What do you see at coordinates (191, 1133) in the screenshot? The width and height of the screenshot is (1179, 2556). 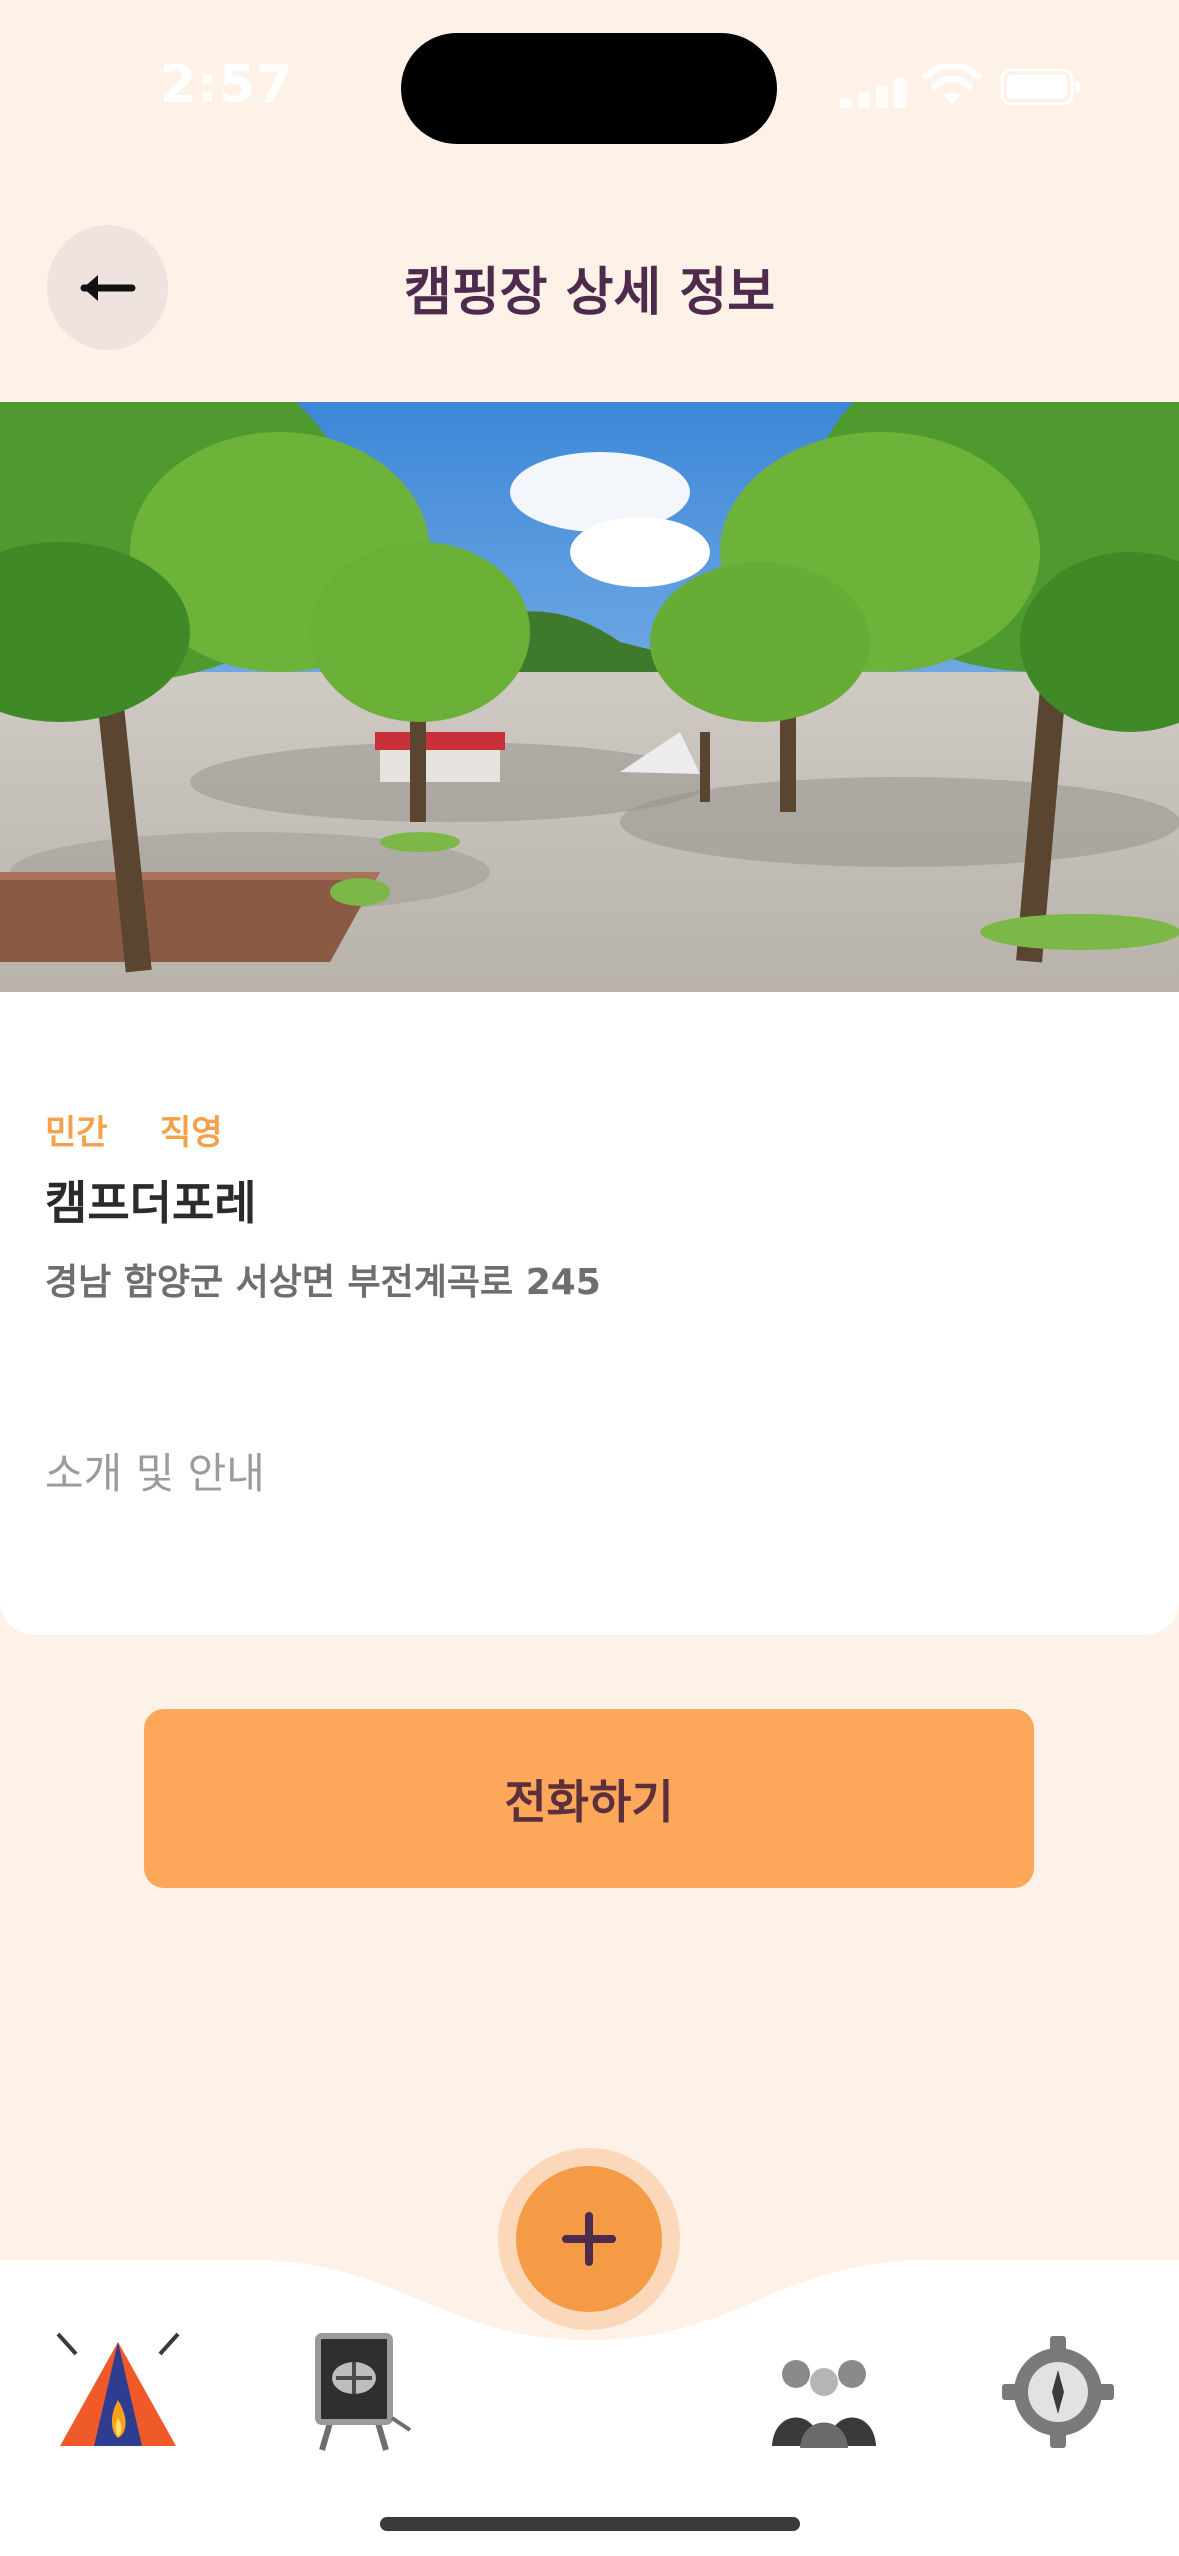 I see `tag-operation: 직영` at bounding box center [191, 1133].